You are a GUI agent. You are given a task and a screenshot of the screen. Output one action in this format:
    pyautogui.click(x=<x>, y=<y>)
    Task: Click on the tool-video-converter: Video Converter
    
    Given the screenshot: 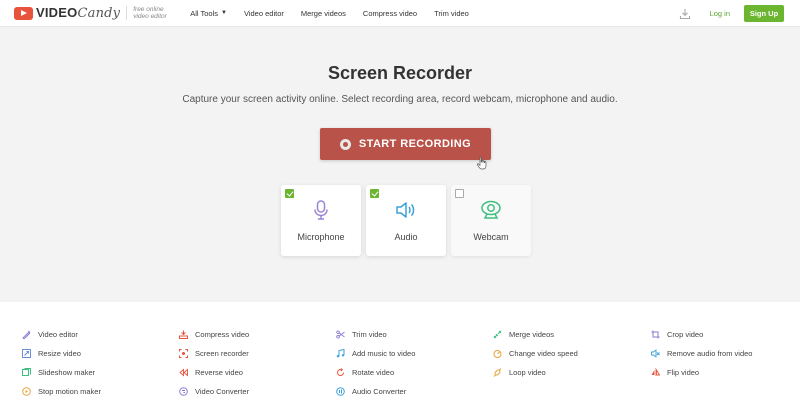 What is the action you would take?
    pyautogui.click(x=214, y=391)
    